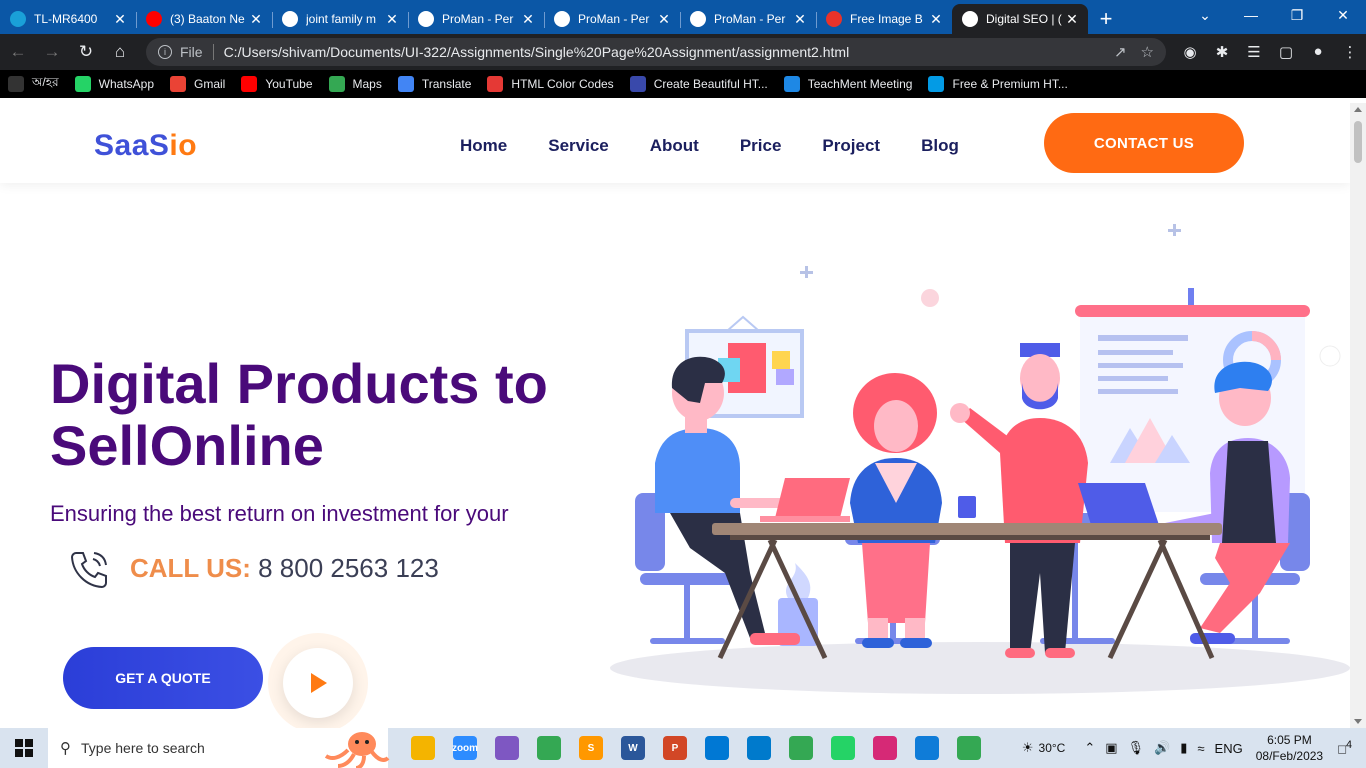 The height and width of the screenshot is (768, 1366). I want to click on phone-icon, so click(88, 570).